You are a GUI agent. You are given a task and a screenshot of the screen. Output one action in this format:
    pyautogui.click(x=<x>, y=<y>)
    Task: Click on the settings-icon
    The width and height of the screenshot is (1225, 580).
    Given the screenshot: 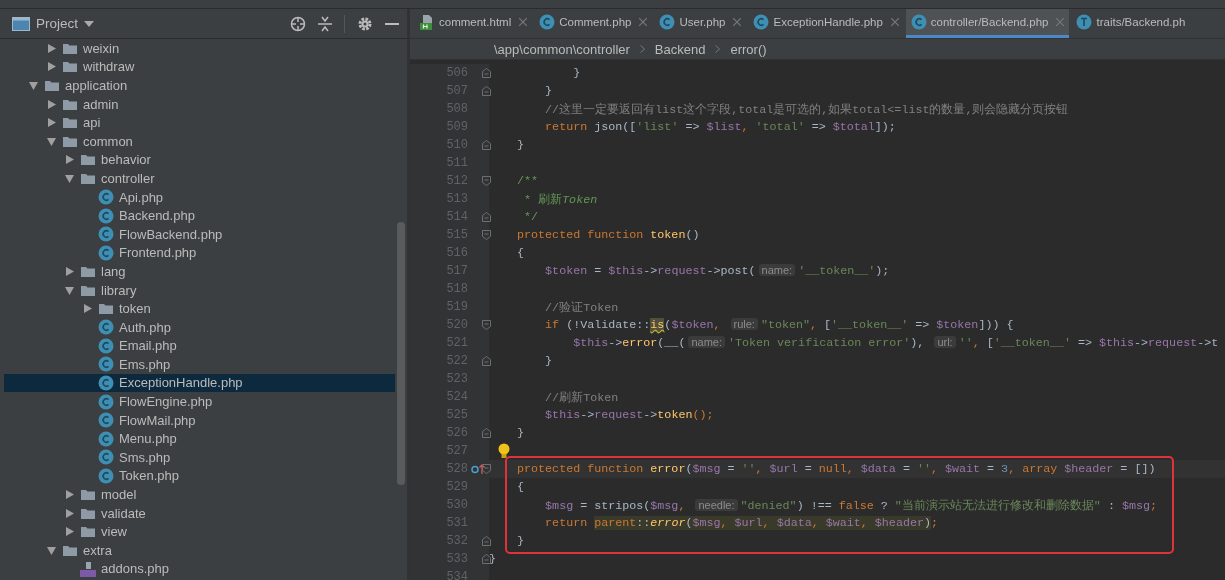 What is the action you would take?
    pyautogui.click(x=365, y=23)
    